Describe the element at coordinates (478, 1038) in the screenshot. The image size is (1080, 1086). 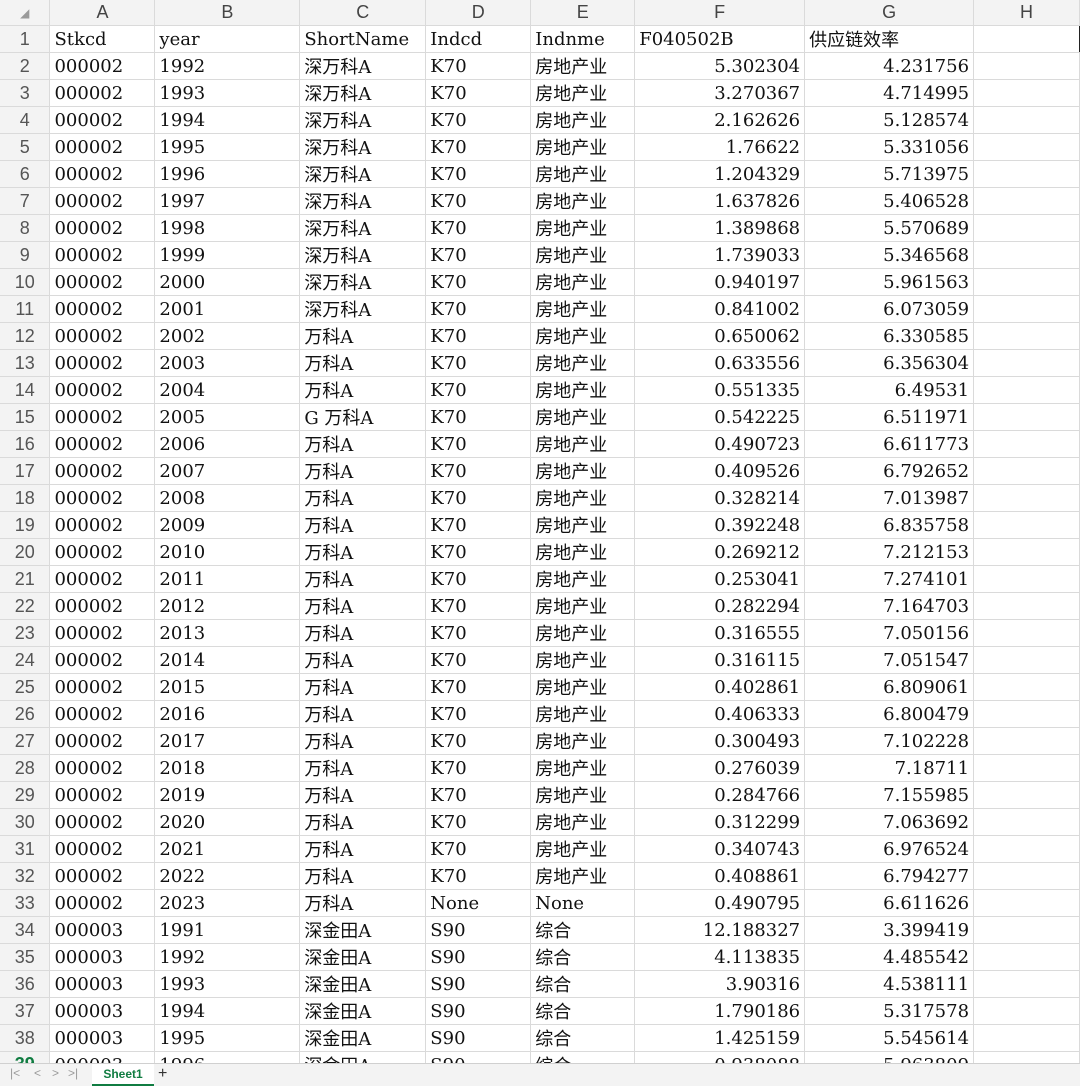
I see `cell-D38: S90` at that location.